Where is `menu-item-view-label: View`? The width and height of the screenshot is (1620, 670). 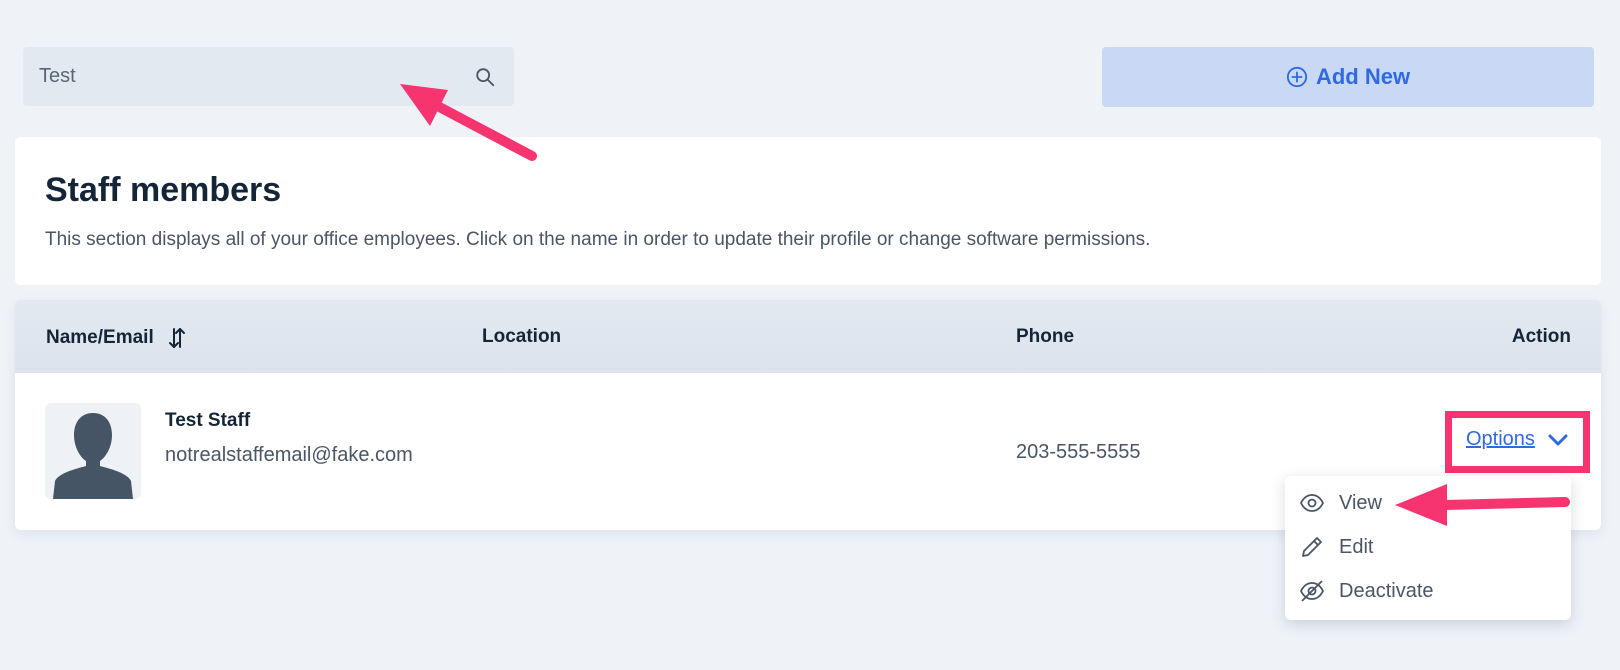 menu-item-view-label: View is located at coordinates (1360, 502).